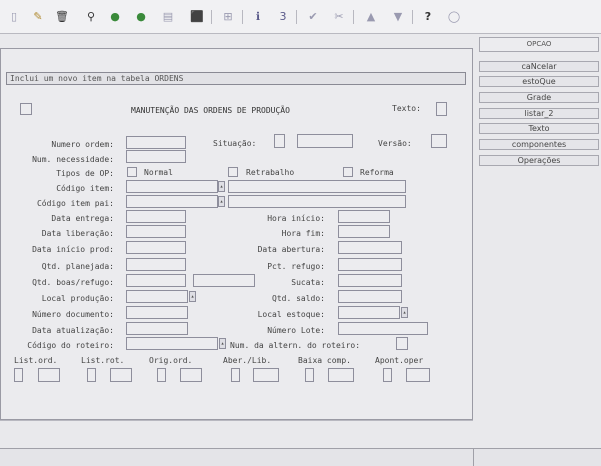 The image size is (601, 466). Describe the element at coordinates (291, 314) in the screenshot. I see `local-estoque-label: Local estoque:` at that location.